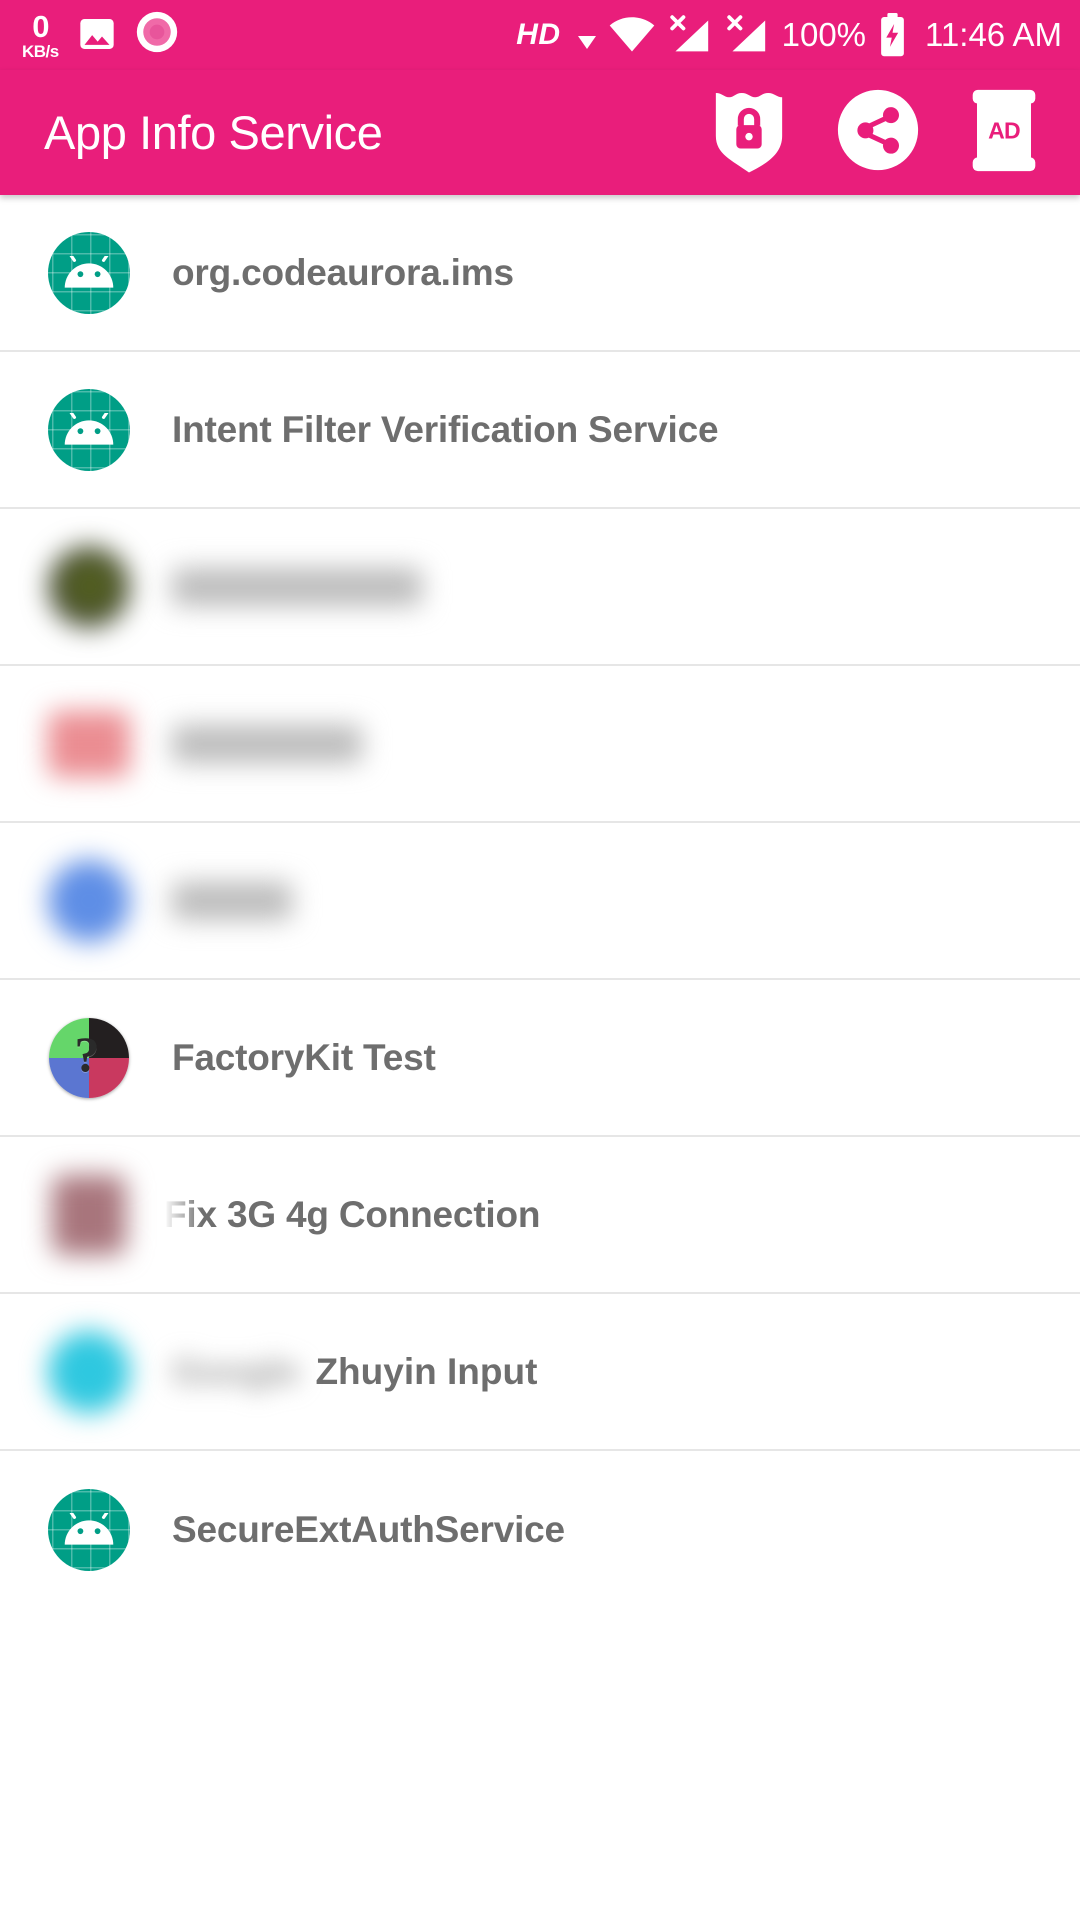 The height and width of the screenshot is (1920, 1080). What do you see at coordinates (343, 272) in the screenshot?
I see `list-item-label: org.codeaurora.ims` at bounding box center [343, 272].